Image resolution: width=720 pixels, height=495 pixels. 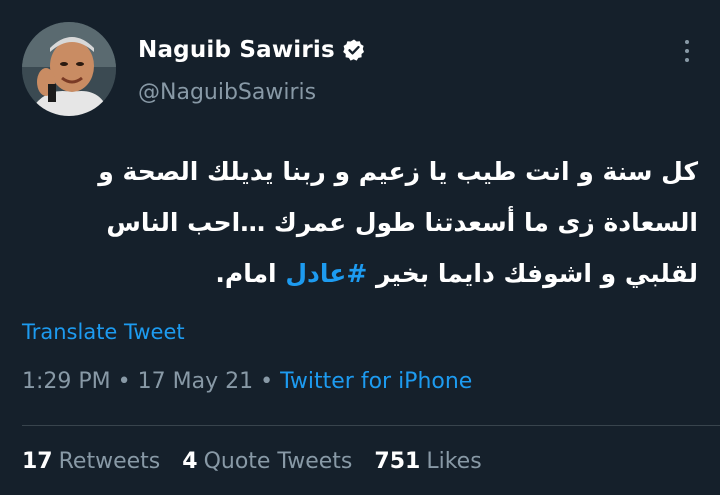 I want to click on likes-stat: 751 Likes, so click(x=427, y=461).